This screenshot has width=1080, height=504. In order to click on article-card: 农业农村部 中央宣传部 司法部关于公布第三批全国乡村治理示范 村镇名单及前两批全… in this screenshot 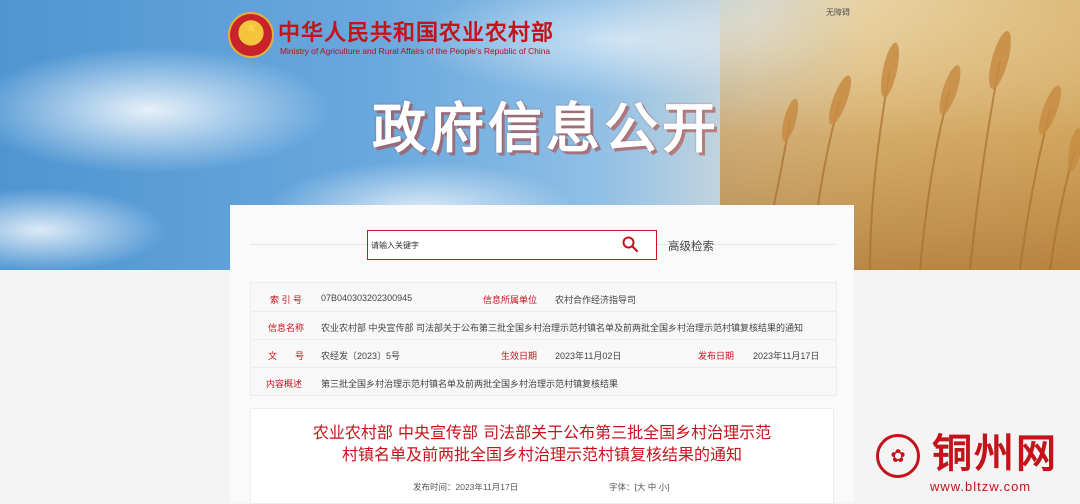, I will do `click(542, 456)`.